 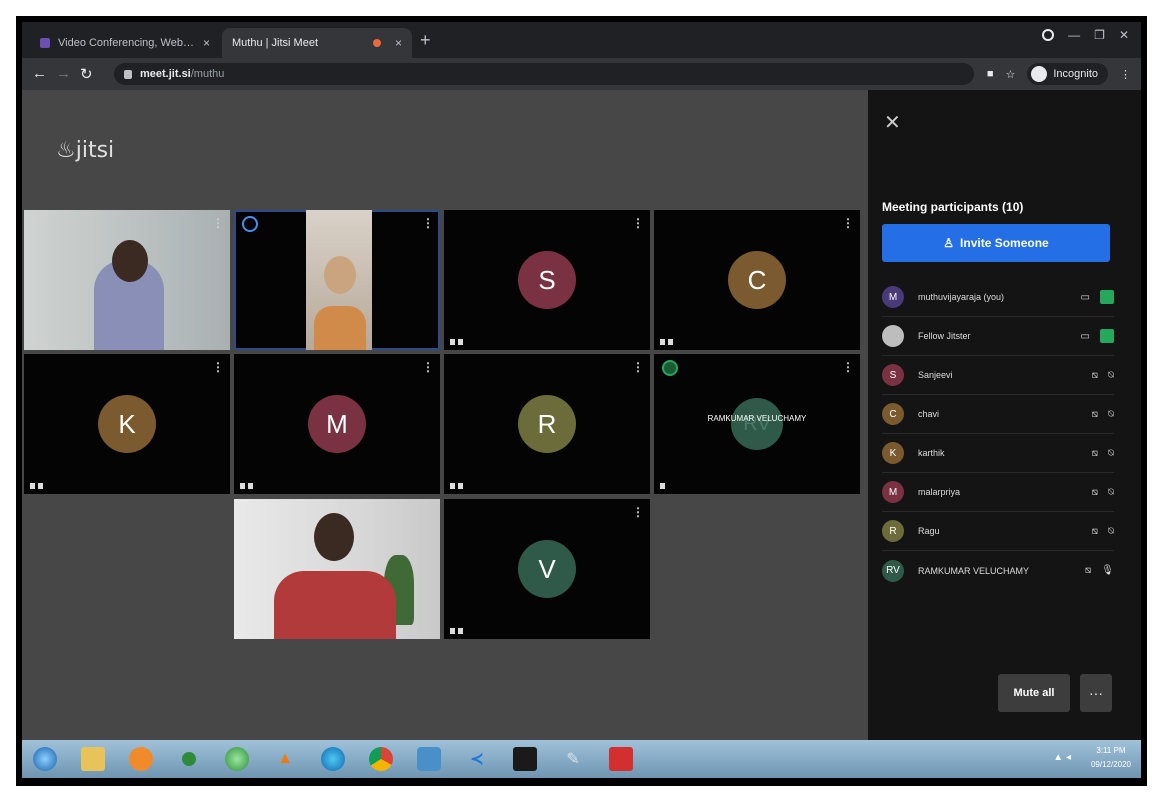 I want to click on video-tile-r: R ⋮, so click(x=547, y=424).